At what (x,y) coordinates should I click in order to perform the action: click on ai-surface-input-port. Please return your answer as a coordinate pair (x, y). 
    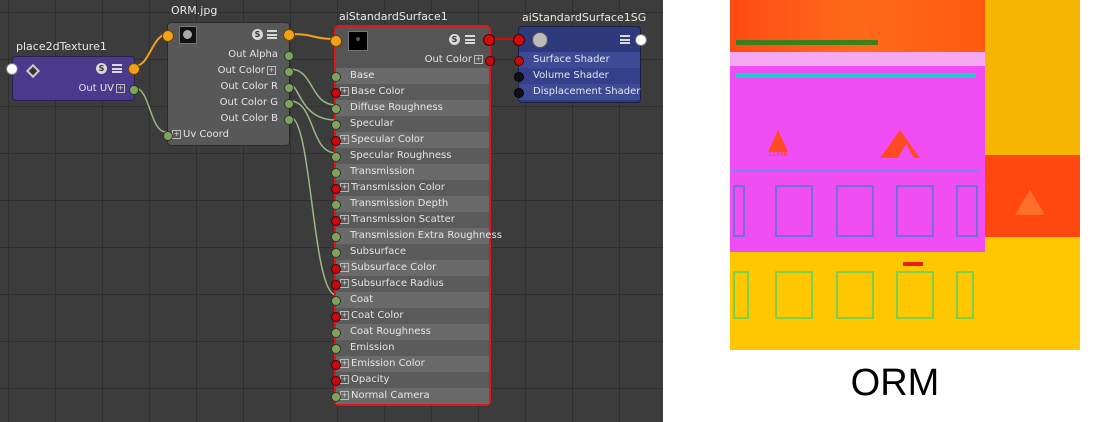
    Looking at the image, I should click on (336, 41).